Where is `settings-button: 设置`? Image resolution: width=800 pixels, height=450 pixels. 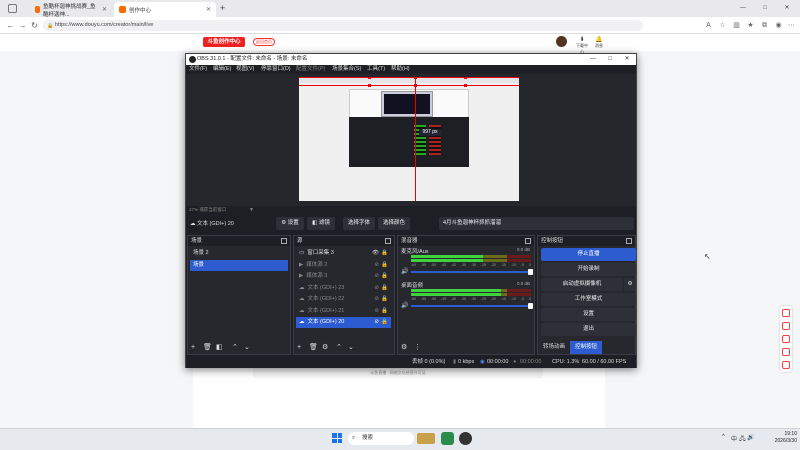 settings-button: 设置 is located at coordinates (588, 314).